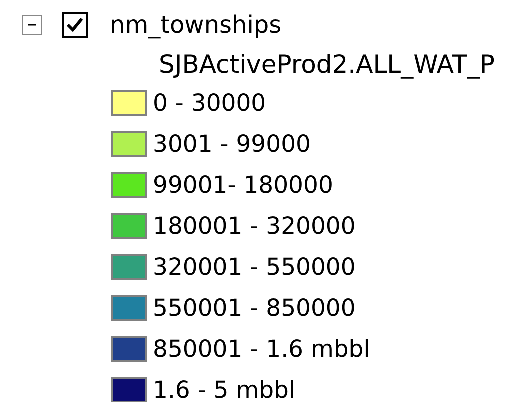  What do you see at coordinates (243, 185) in the screenshot?
I see `class-label: 99001- 180000` at bounding box center [243, 185].